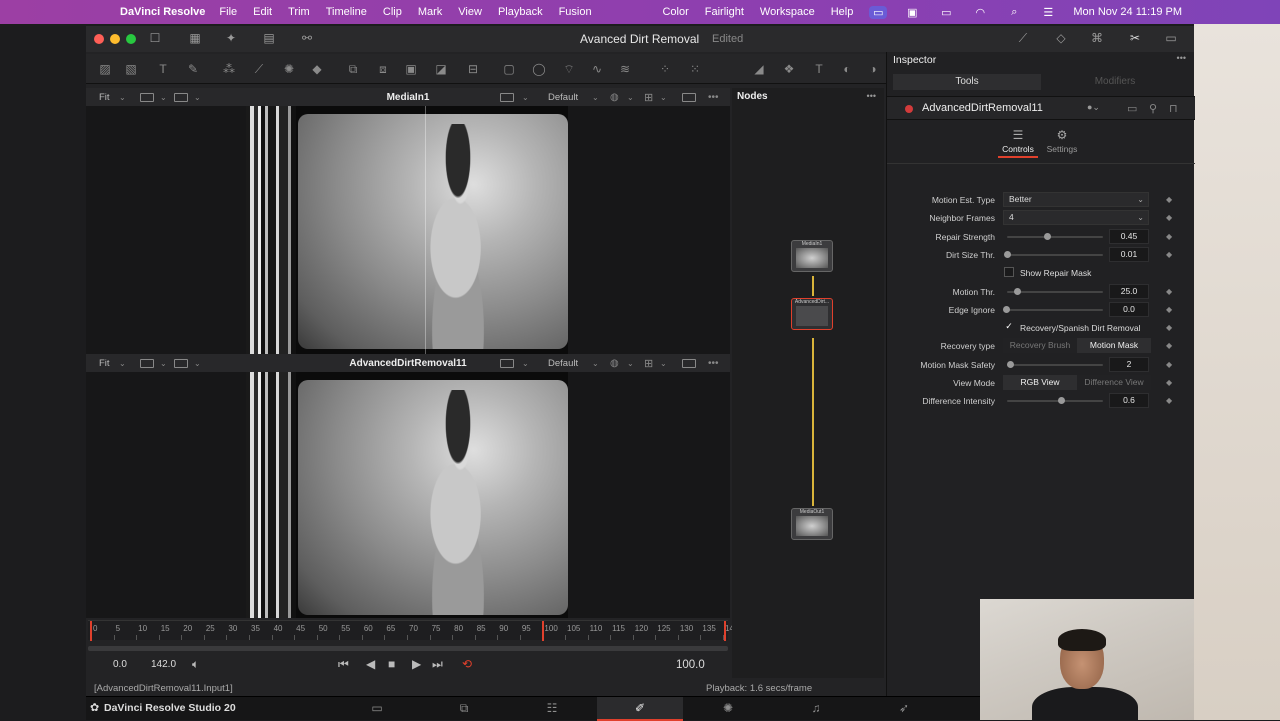 This screenshot has height=721, width=1280. Describe the element at coordinates (228, 12) in the screenshot. I see `menu-file: File` at that location.